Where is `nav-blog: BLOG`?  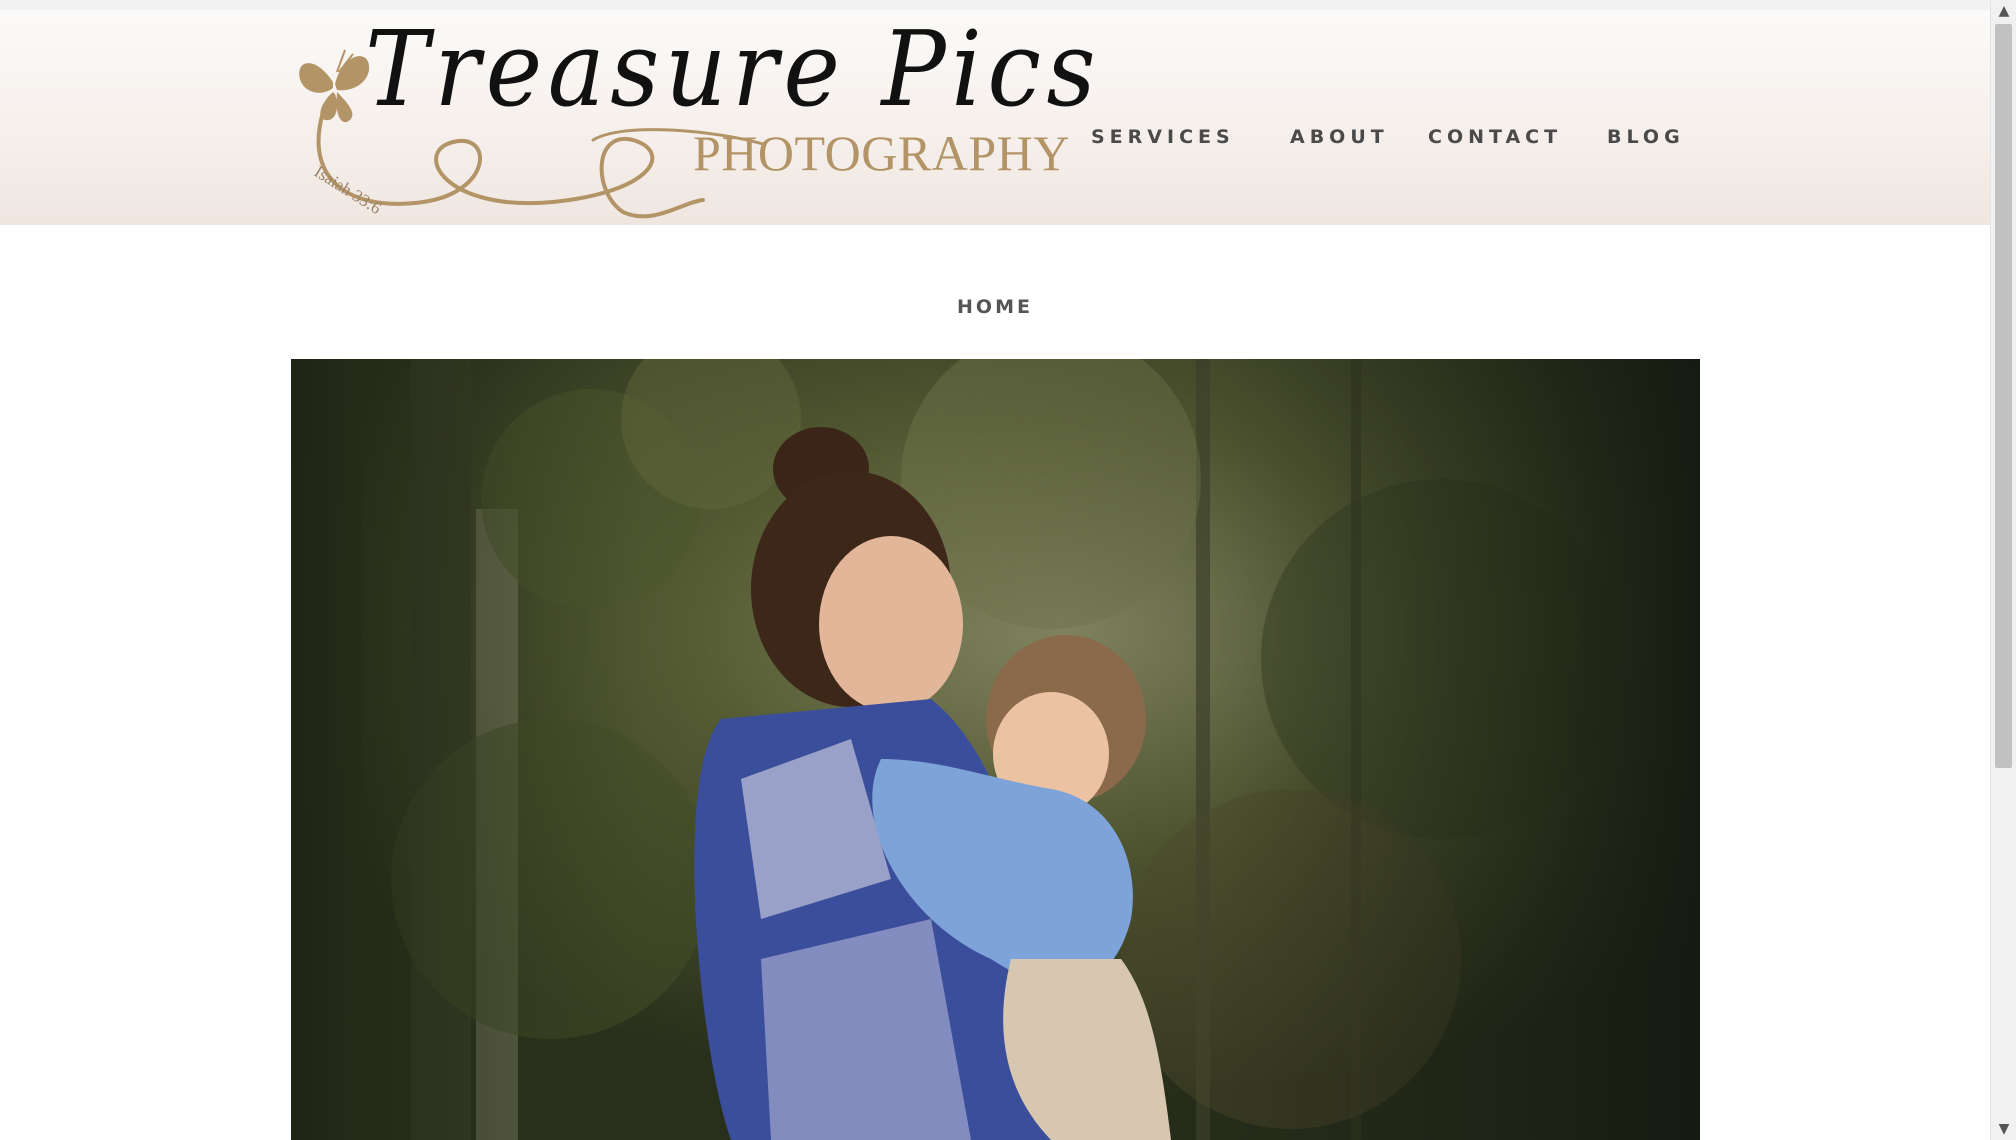 nav-blog: BLOG is located at coordinates (1646, 137).